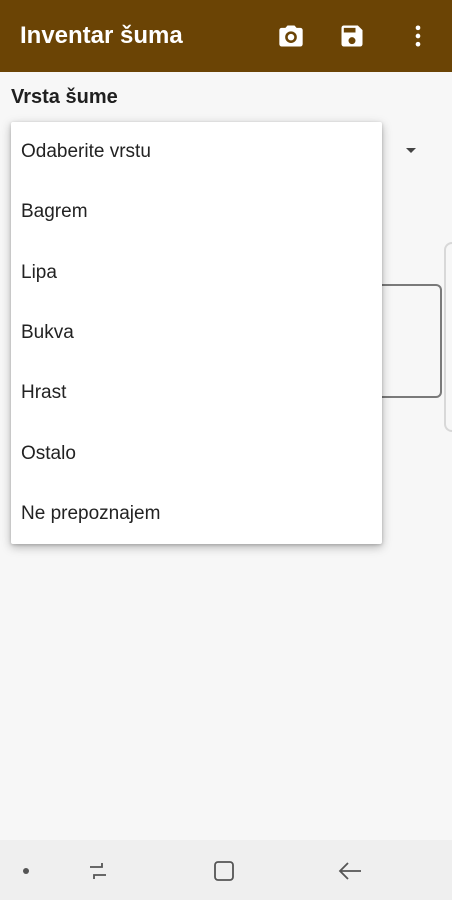 The height and width of the screenshot is (900, 452). Describe the element at coordinates (350, 871) in the screenshot. I see `back-icon` at that location.